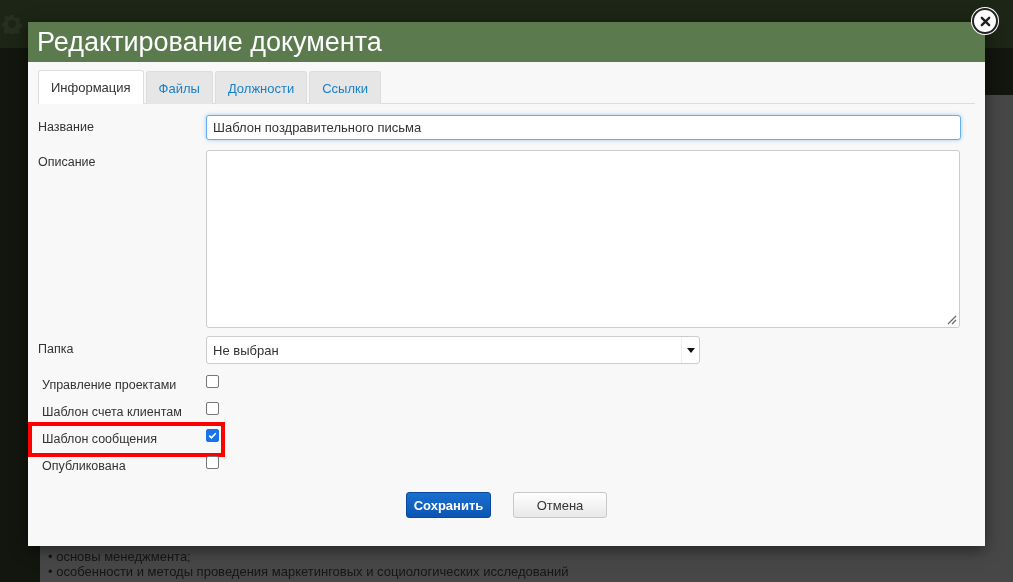  Describe the element at coordinates (209, 42) in the screenshot. I see `dialog-title: Редактирование документа` at that location.